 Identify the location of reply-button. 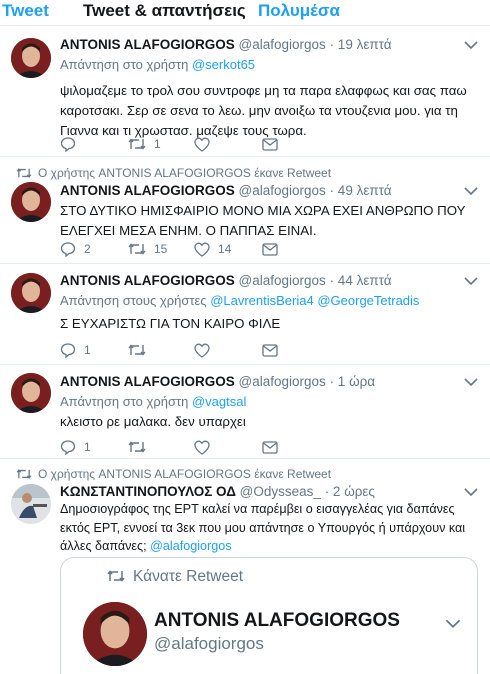
(72, 144).